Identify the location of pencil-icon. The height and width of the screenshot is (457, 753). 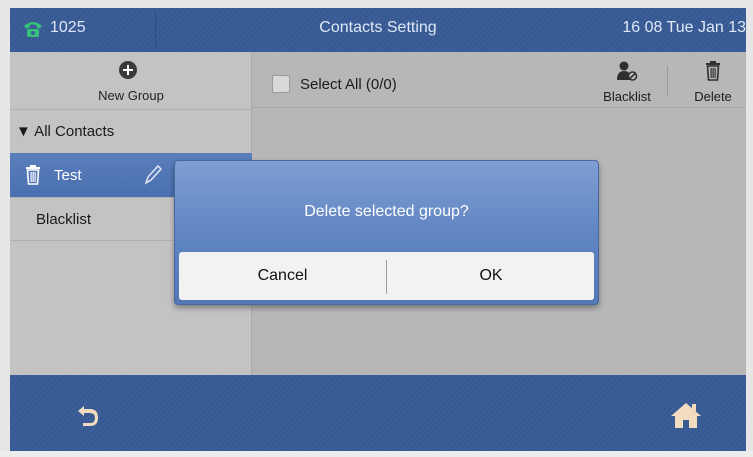
(153, 175).